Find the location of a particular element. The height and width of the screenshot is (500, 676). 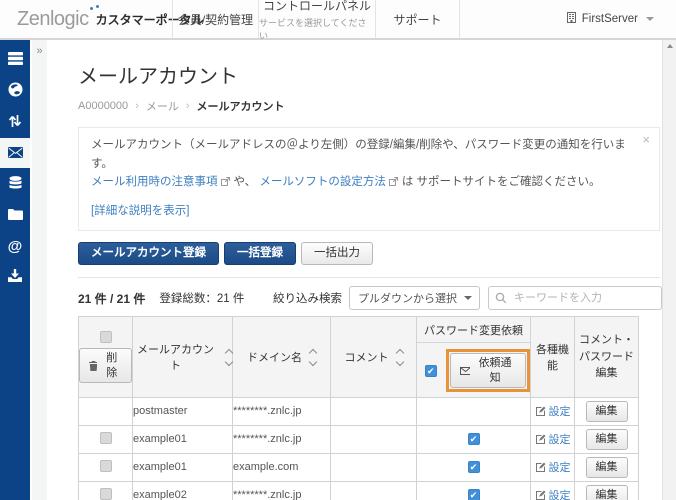

sidebar-item-servers is located at coordinates (15, 60).